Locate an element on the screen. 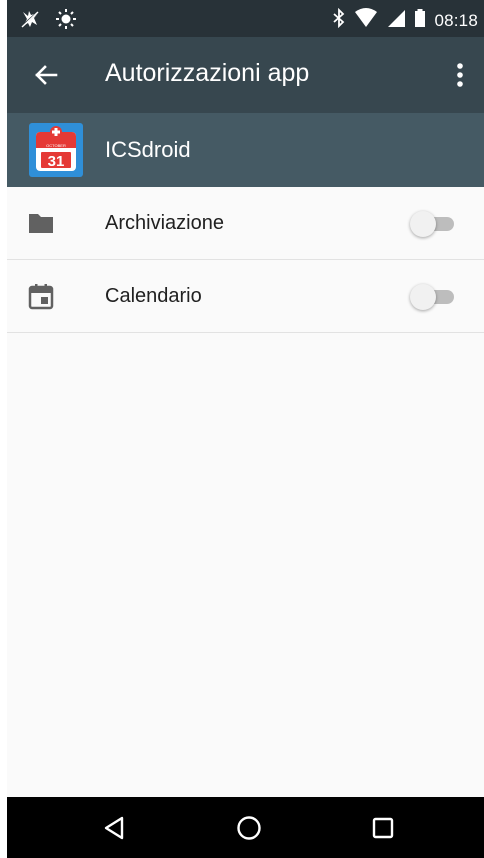  arrow-back-icon is located at coordinates (46, 80).